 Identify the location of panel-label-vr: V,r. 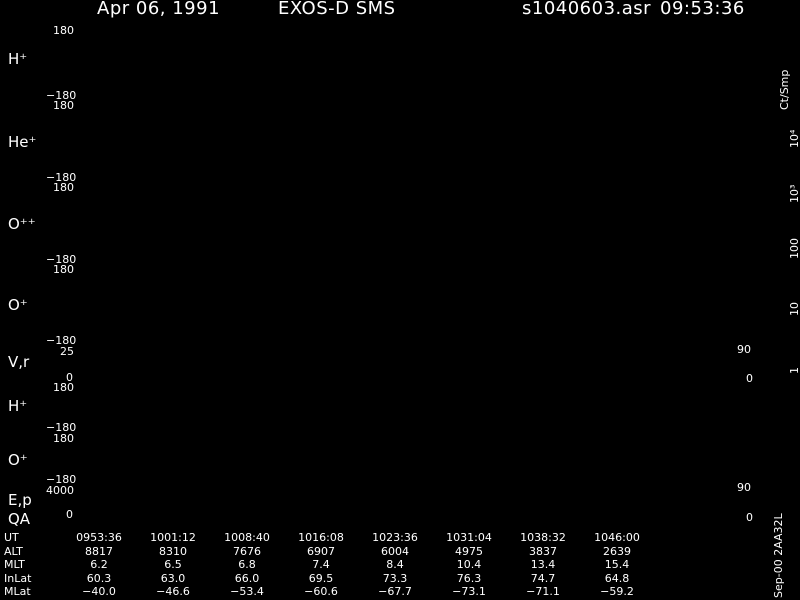
(19, 362).